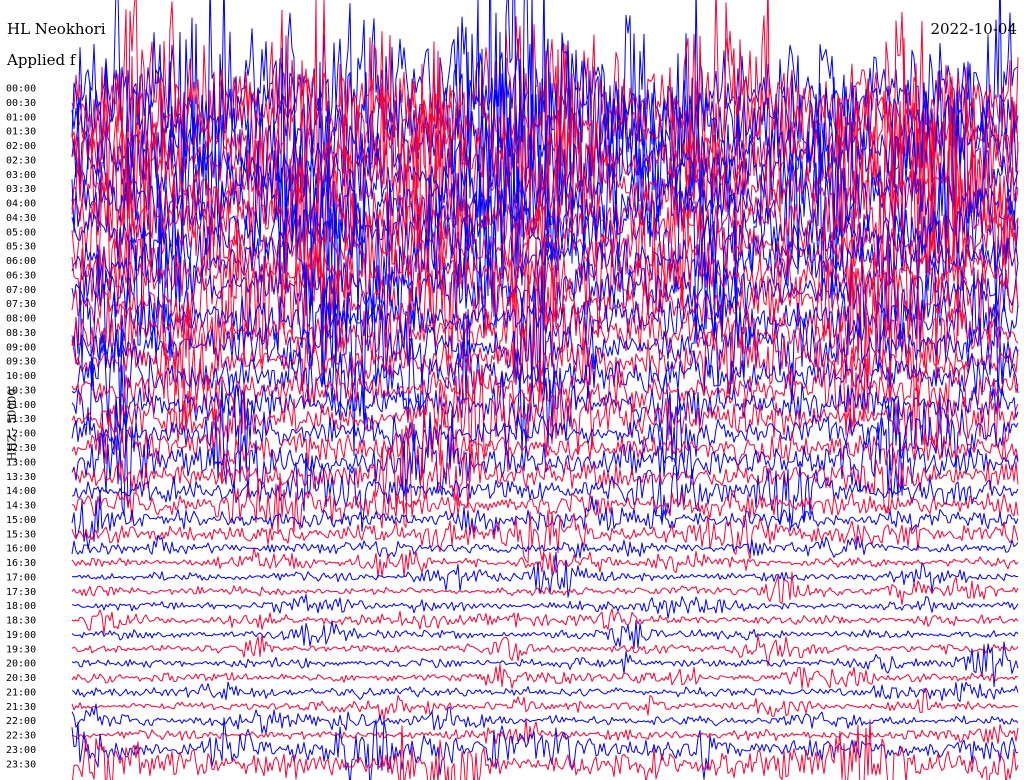 The height and width of the screenshot is (780, 1024). Describe the element at coordinates (21, 290) in the screenshot. I see `time-tick-label: 07:00` at that location.